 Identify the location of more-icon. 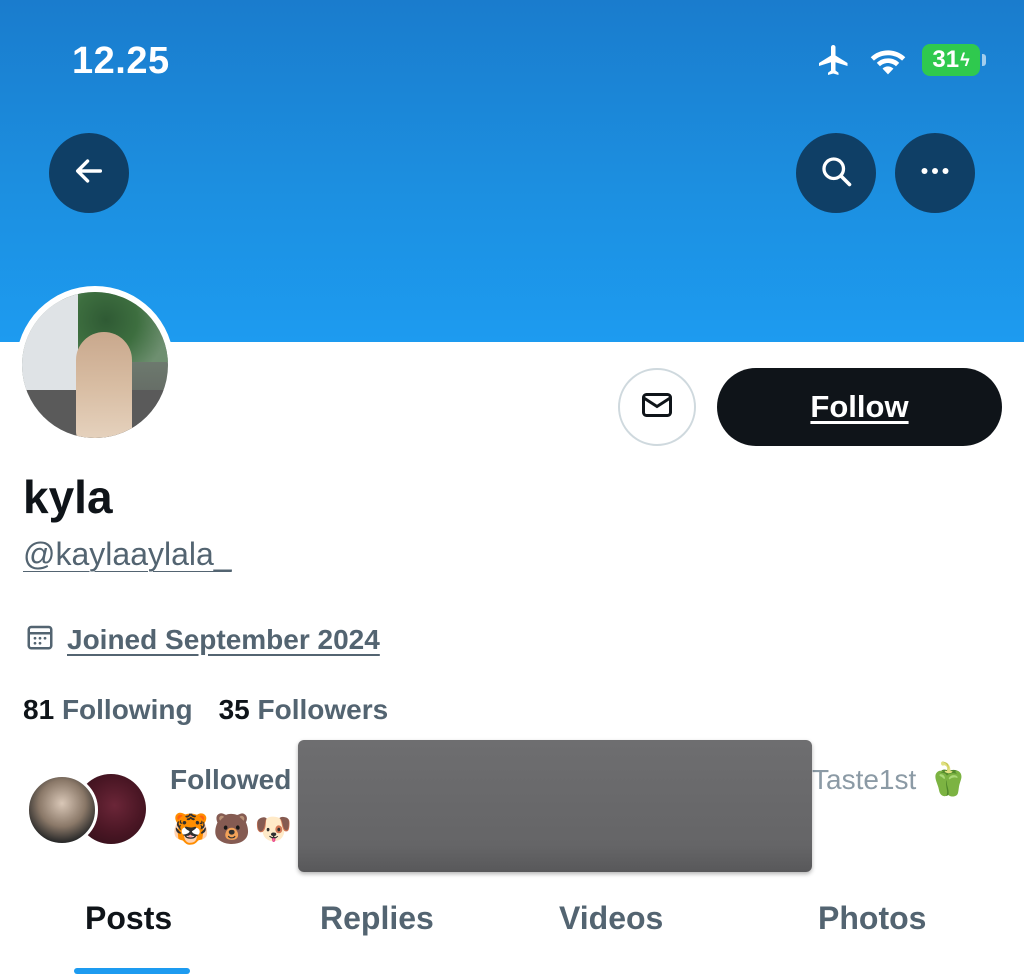
(935, 173).